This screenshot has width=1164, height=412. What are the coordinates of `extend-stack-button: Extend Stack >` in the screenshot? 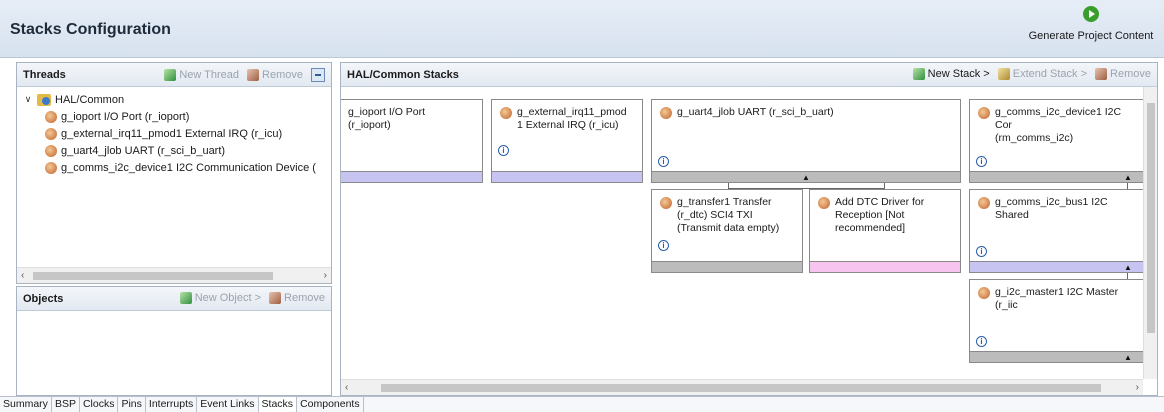 It's located at (1042, 74).